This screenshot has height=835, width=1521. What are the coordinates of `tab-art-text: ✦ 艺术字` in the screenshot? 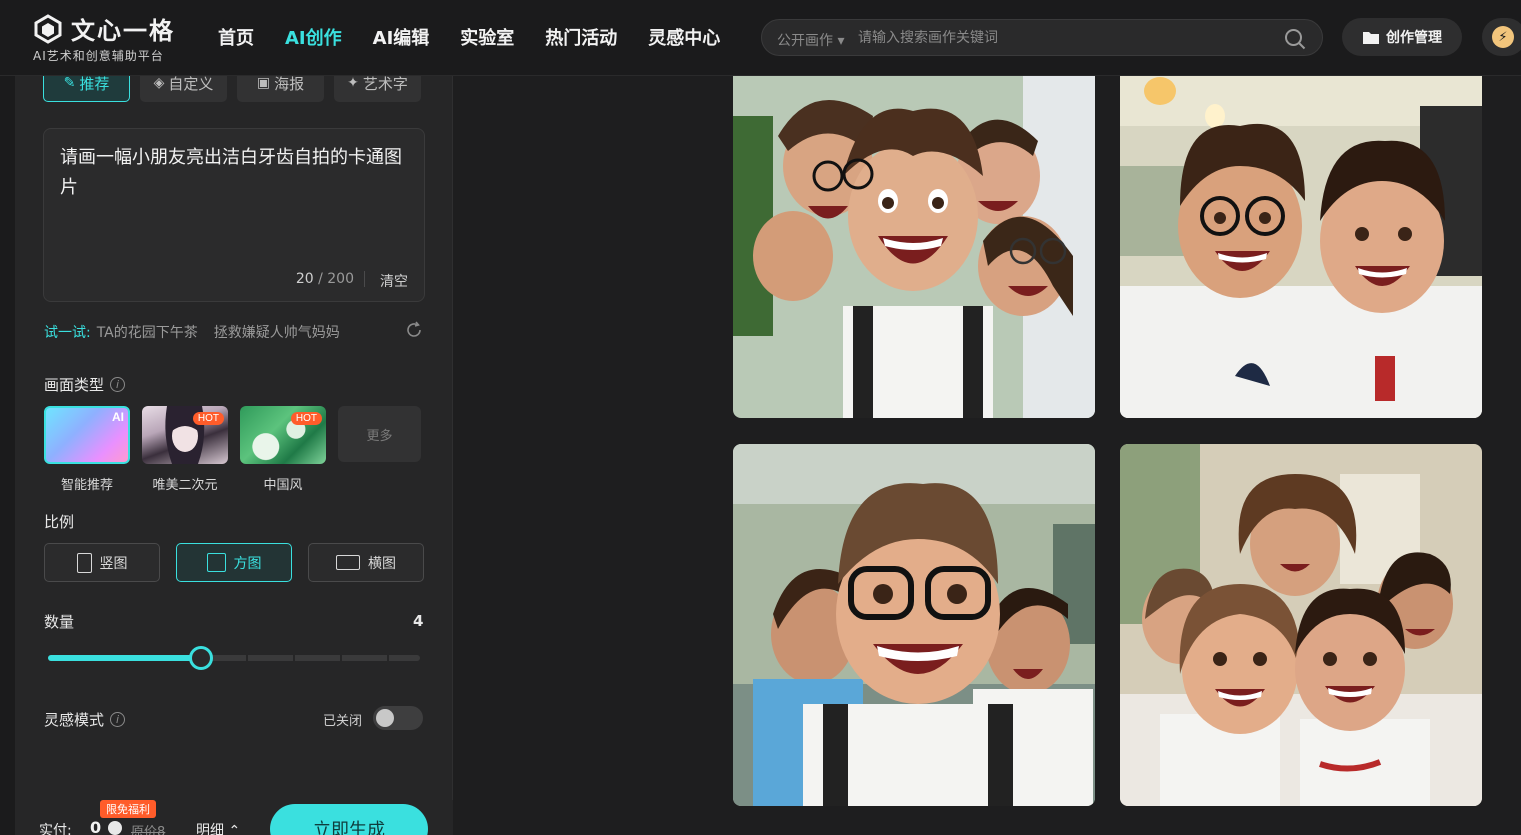 It's located at (377, 89).